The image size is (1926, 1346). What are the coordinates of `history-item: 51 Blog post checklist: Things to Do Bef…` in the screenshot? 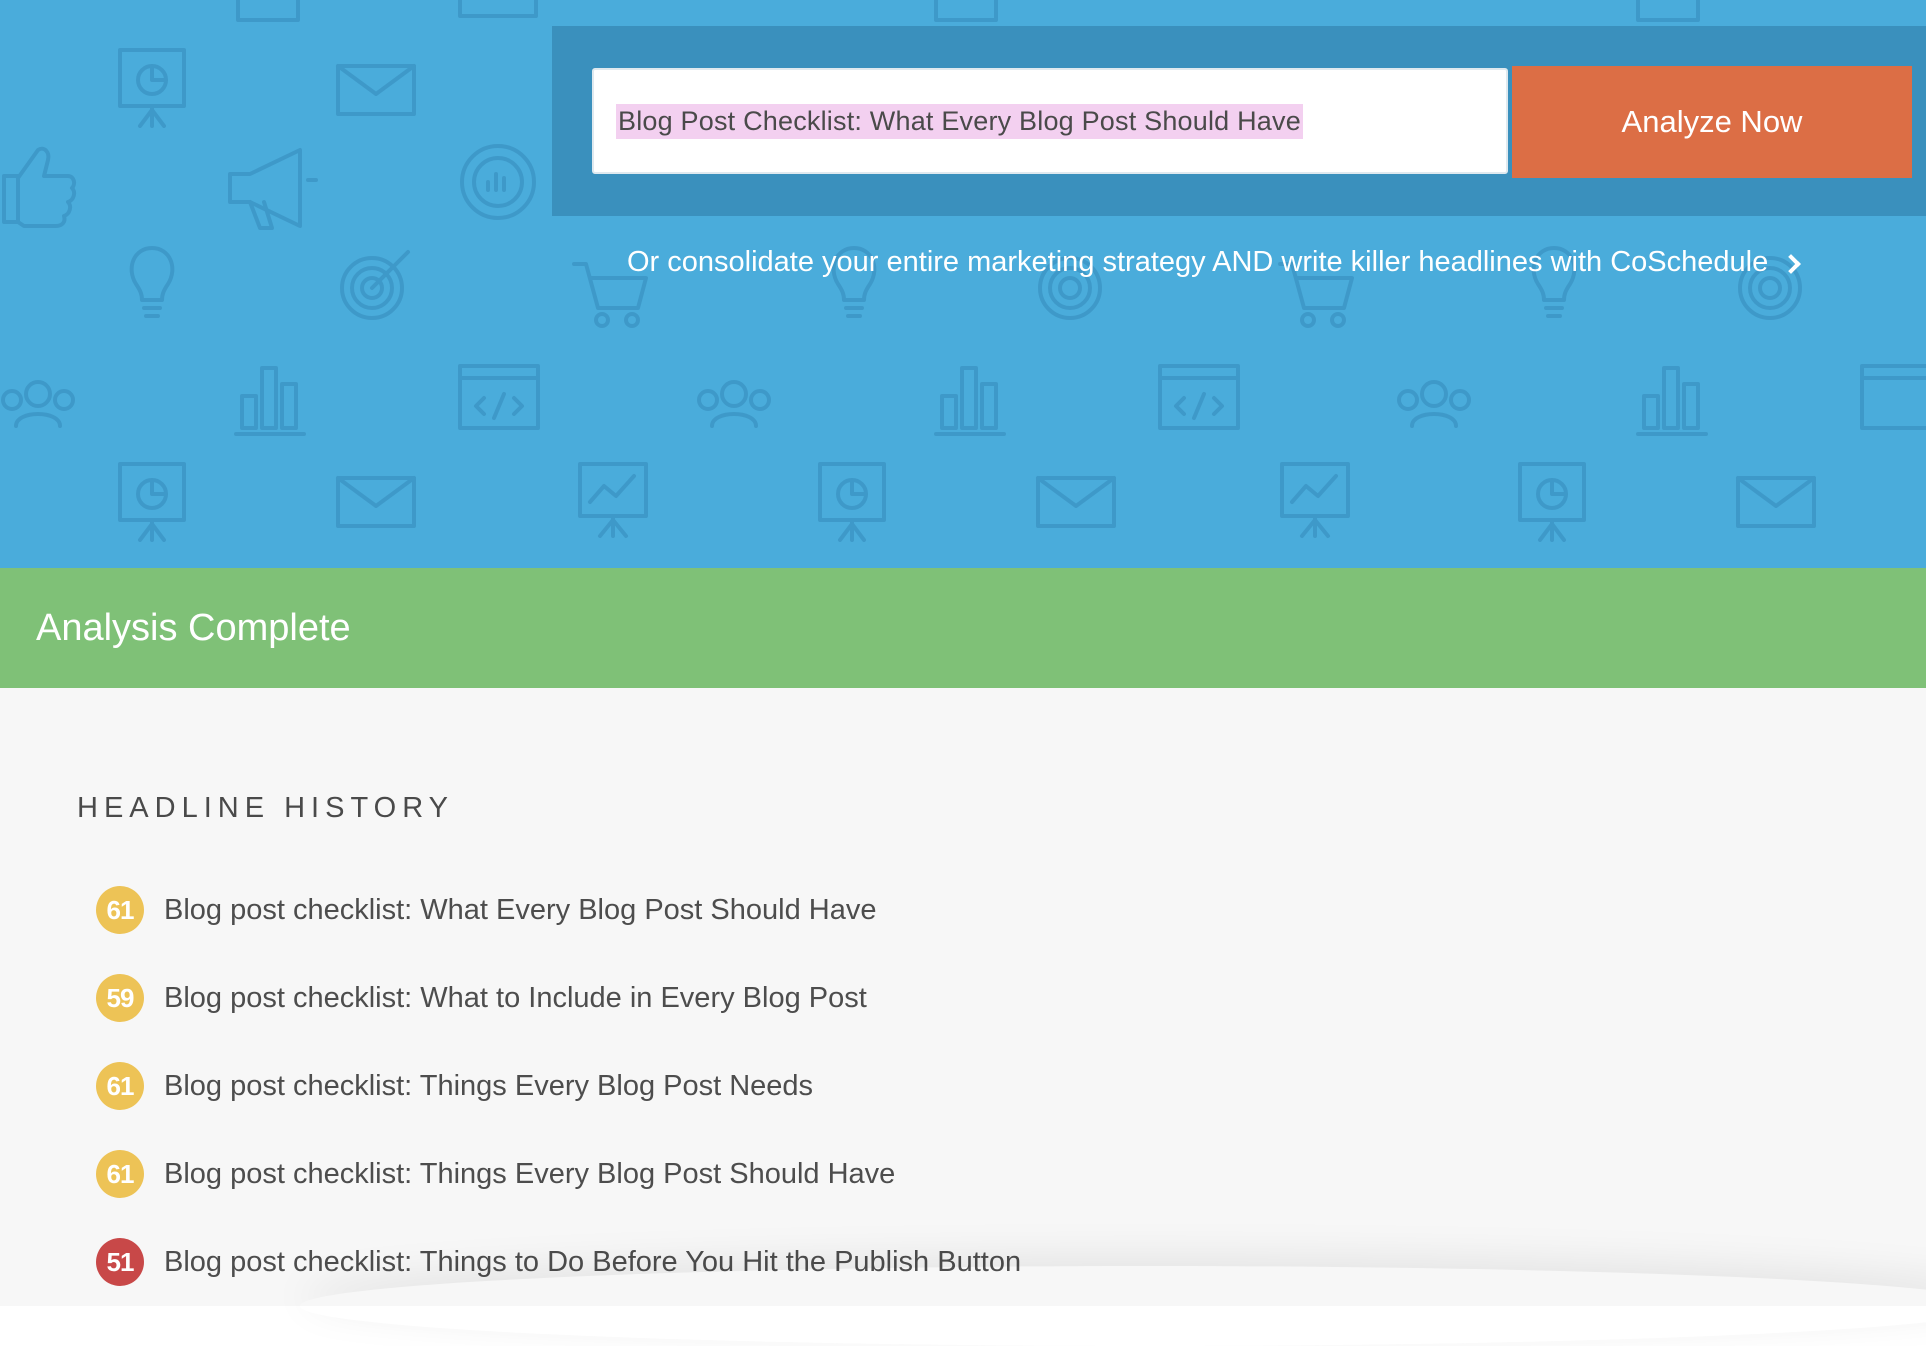 It's located at (558, 1262).